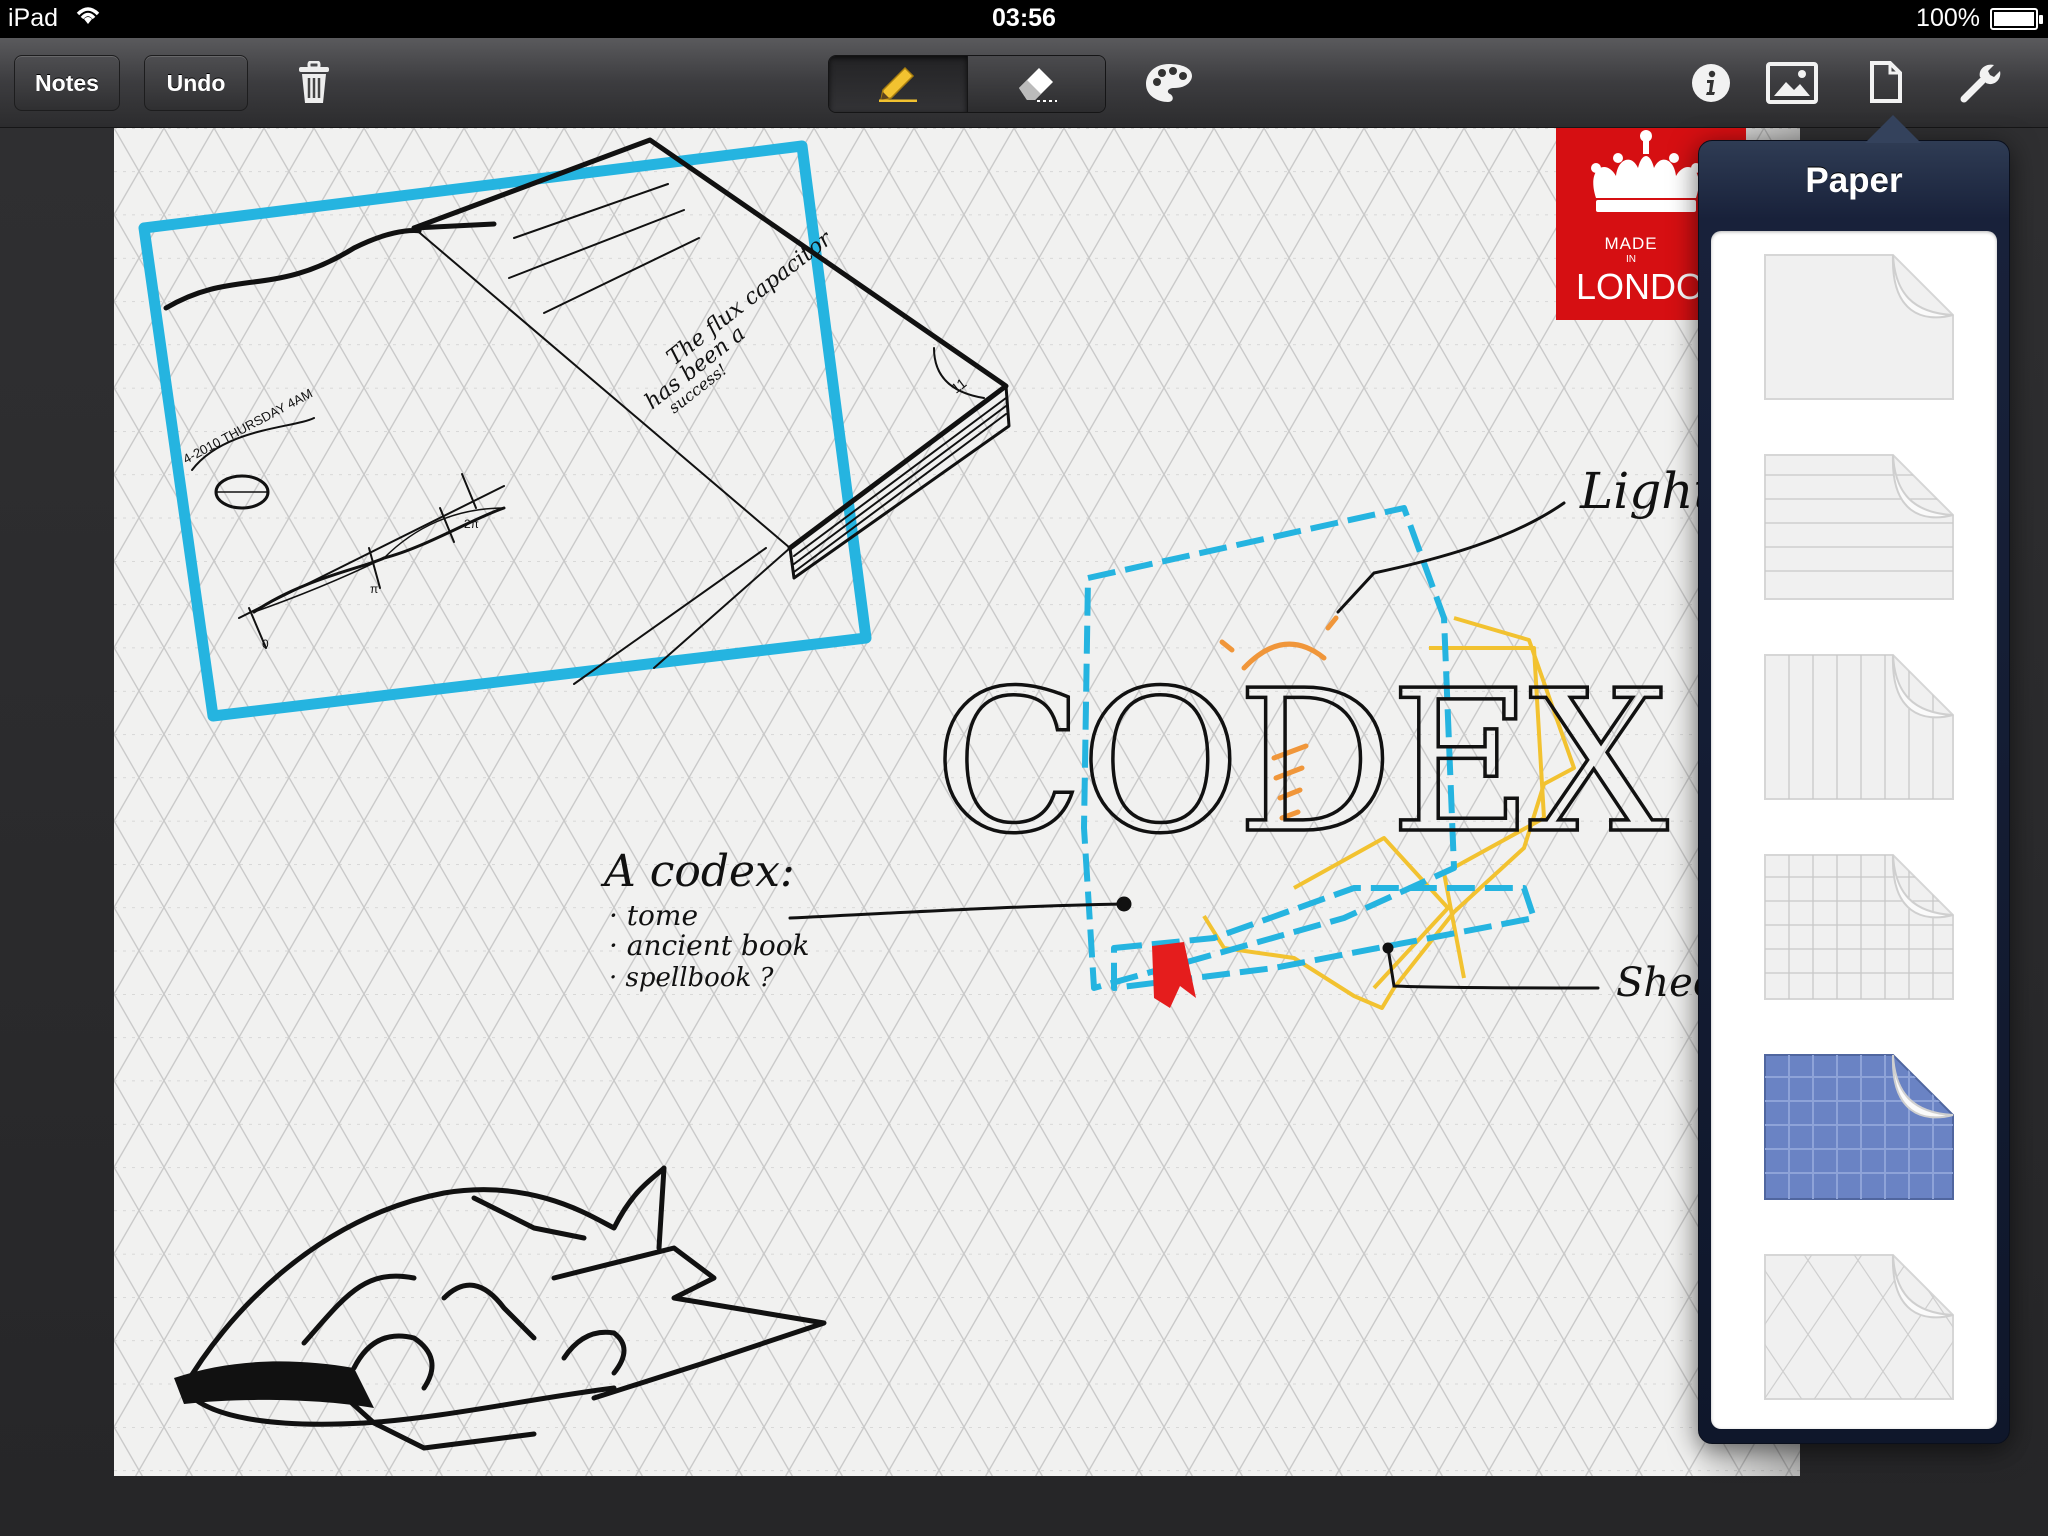 This screenshot has width=2048, height=1536. What do you see at coordinates (587, 411) in the screenshot?
I see `notebook-sketch` at bounding box center [587, 411].